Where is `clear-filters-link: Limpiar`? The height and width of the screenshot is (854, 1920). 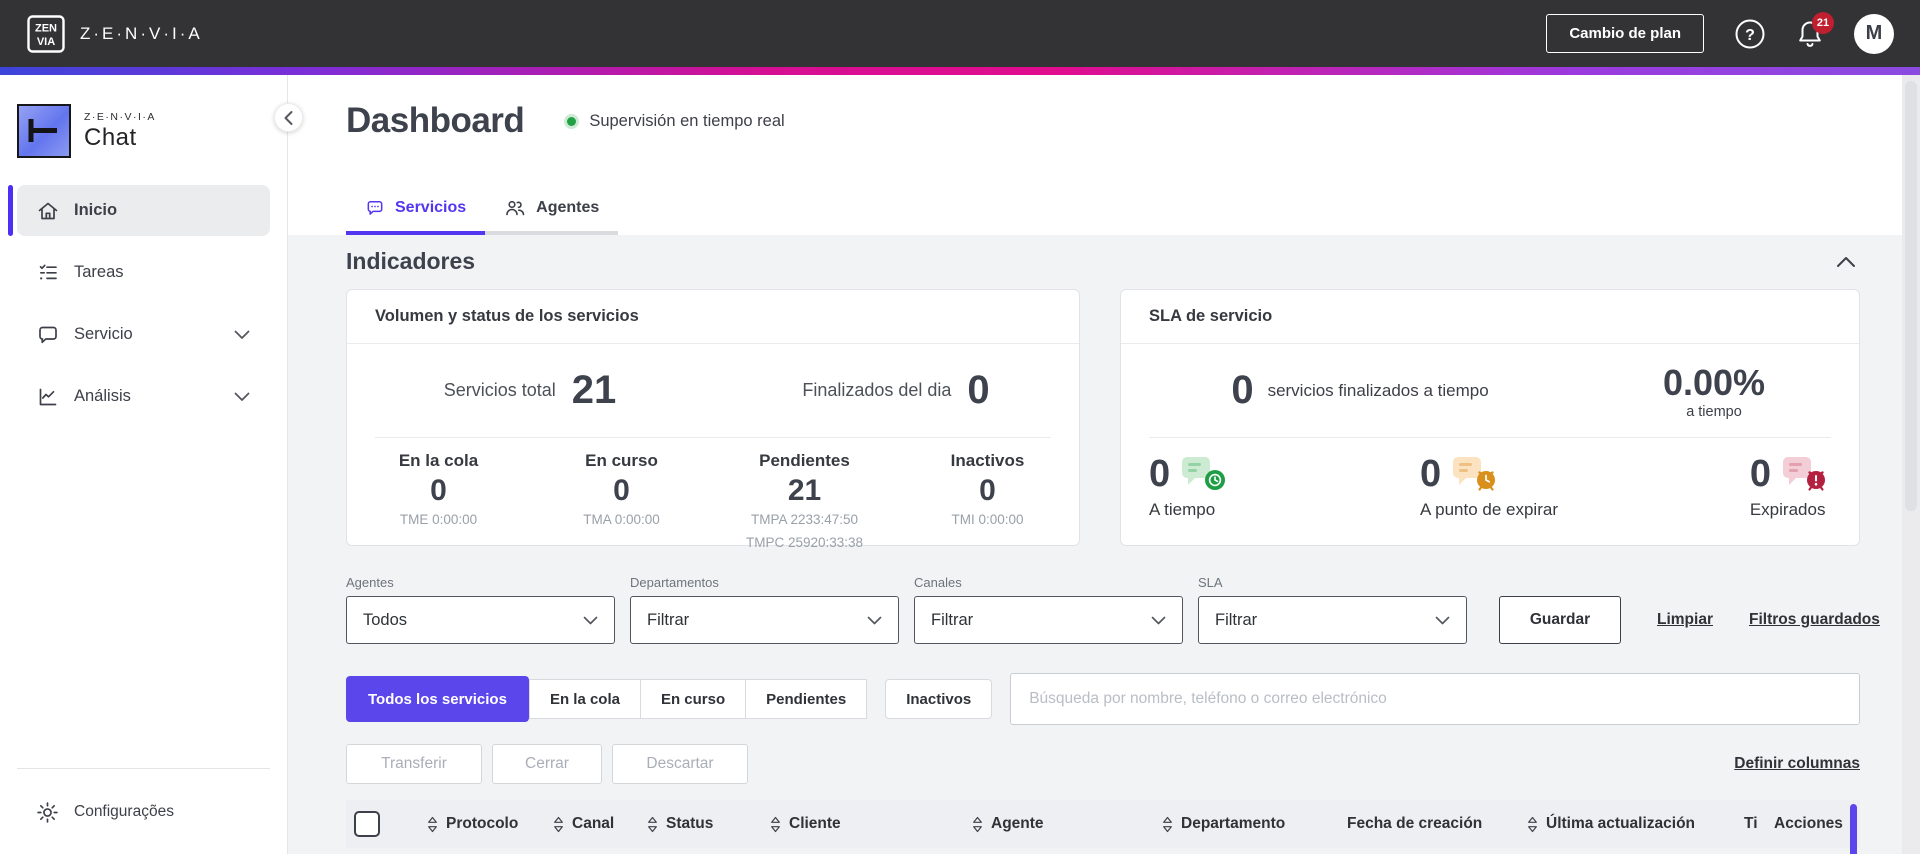
clear-filters-link: Limpiar is located at coordinates (1685, 620).